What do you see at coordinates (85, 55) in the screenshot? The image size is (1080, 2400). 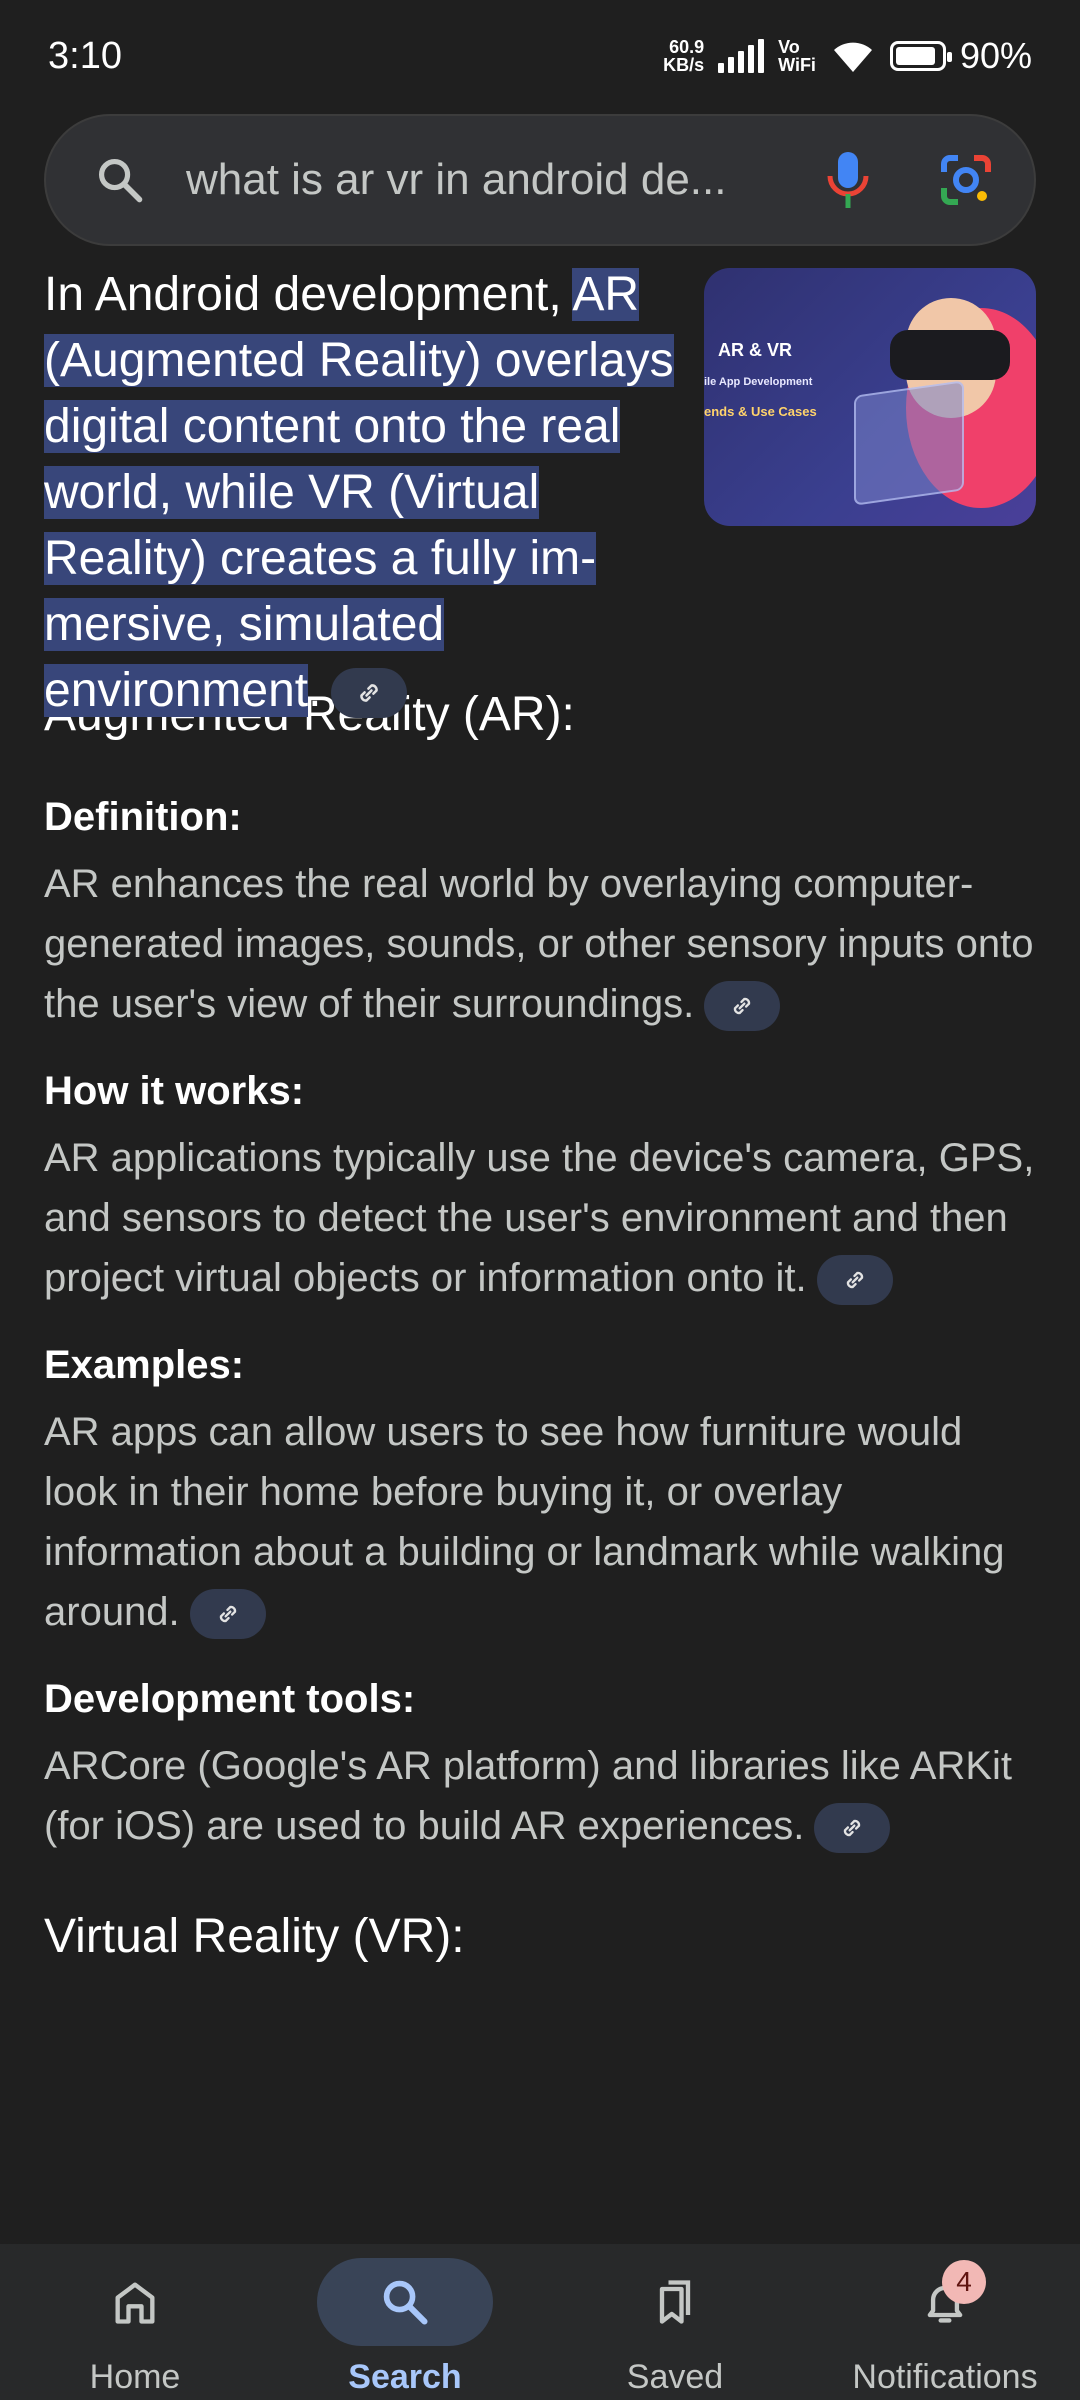 I see `status-time: 3:10` at bounding box center [85, 55].